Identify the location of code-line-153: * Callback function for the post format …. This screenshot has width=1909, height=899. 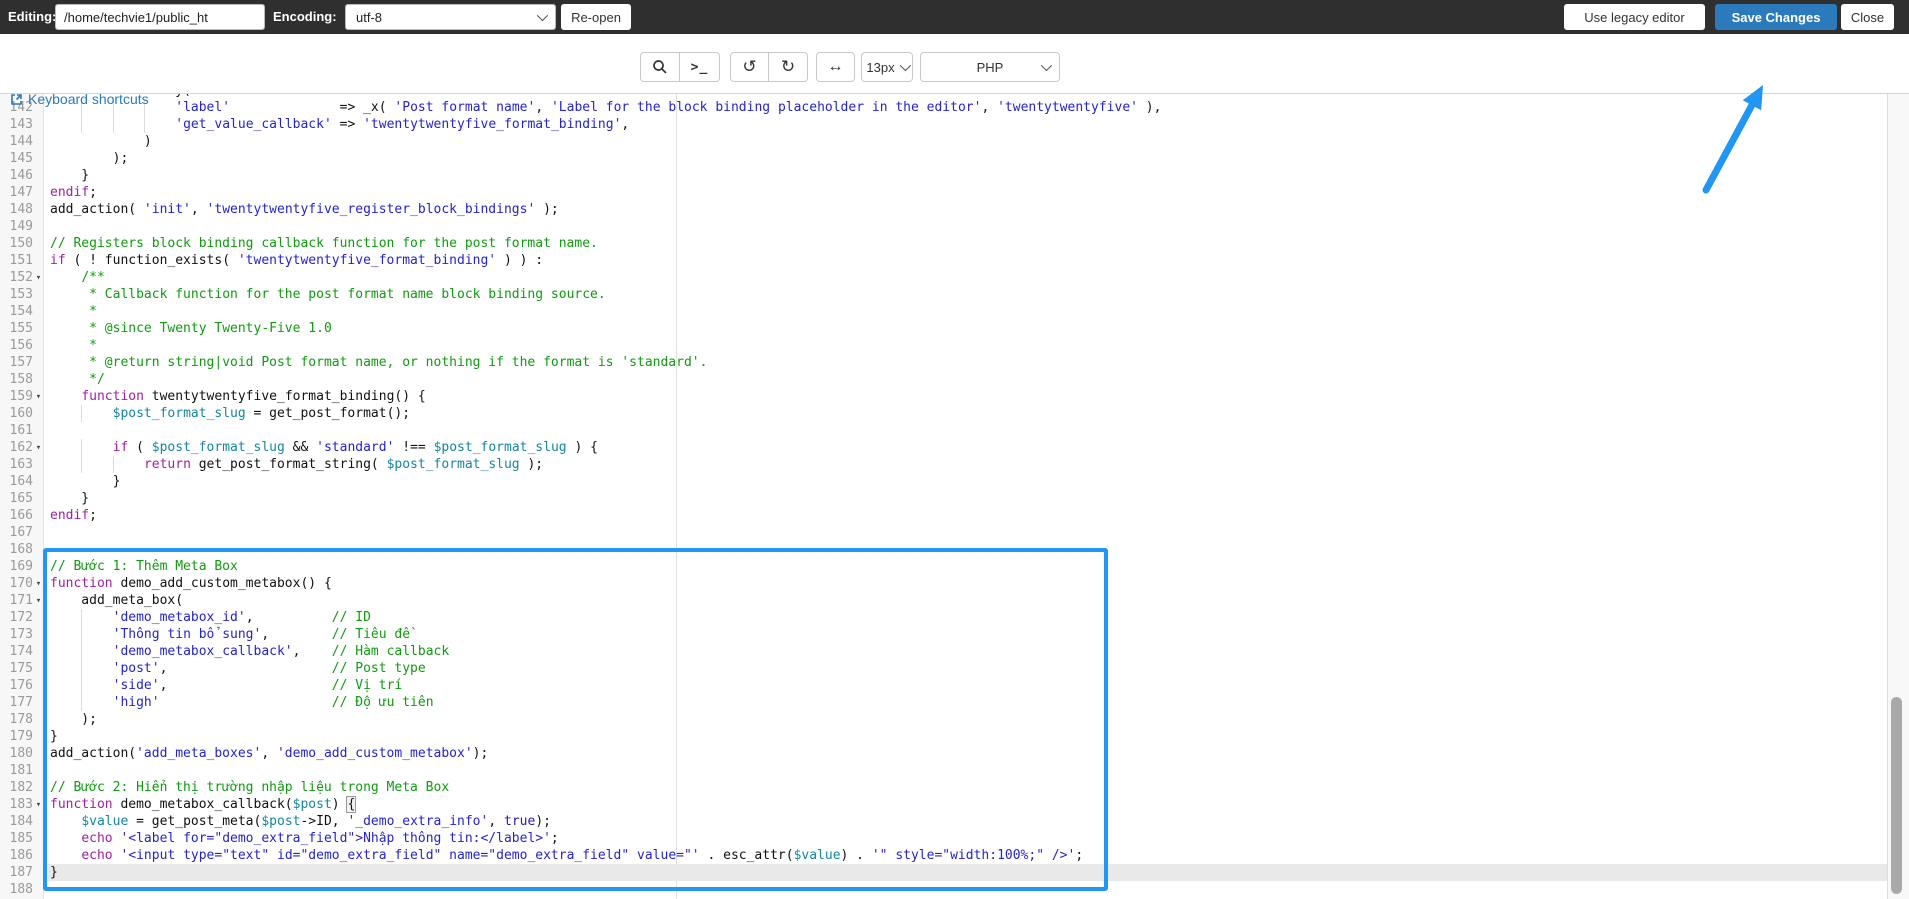
(966, 294).